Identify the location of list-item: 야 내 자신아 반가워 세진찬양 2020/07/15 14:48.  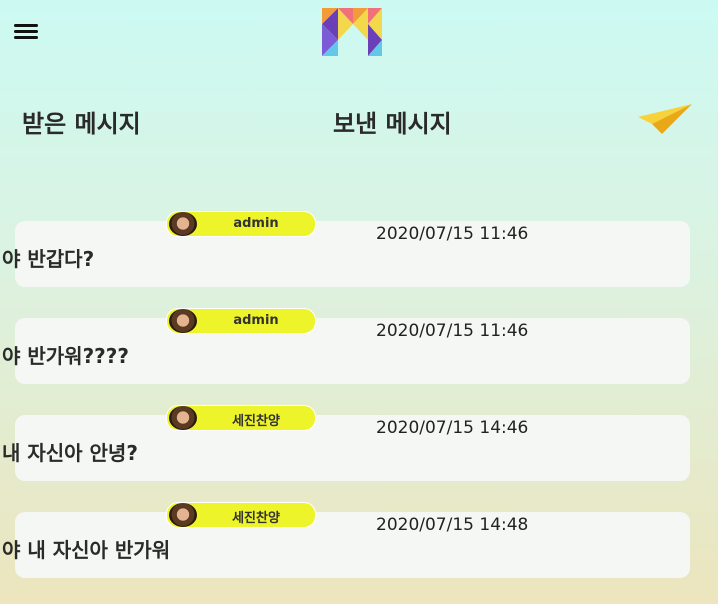
(359, 543).